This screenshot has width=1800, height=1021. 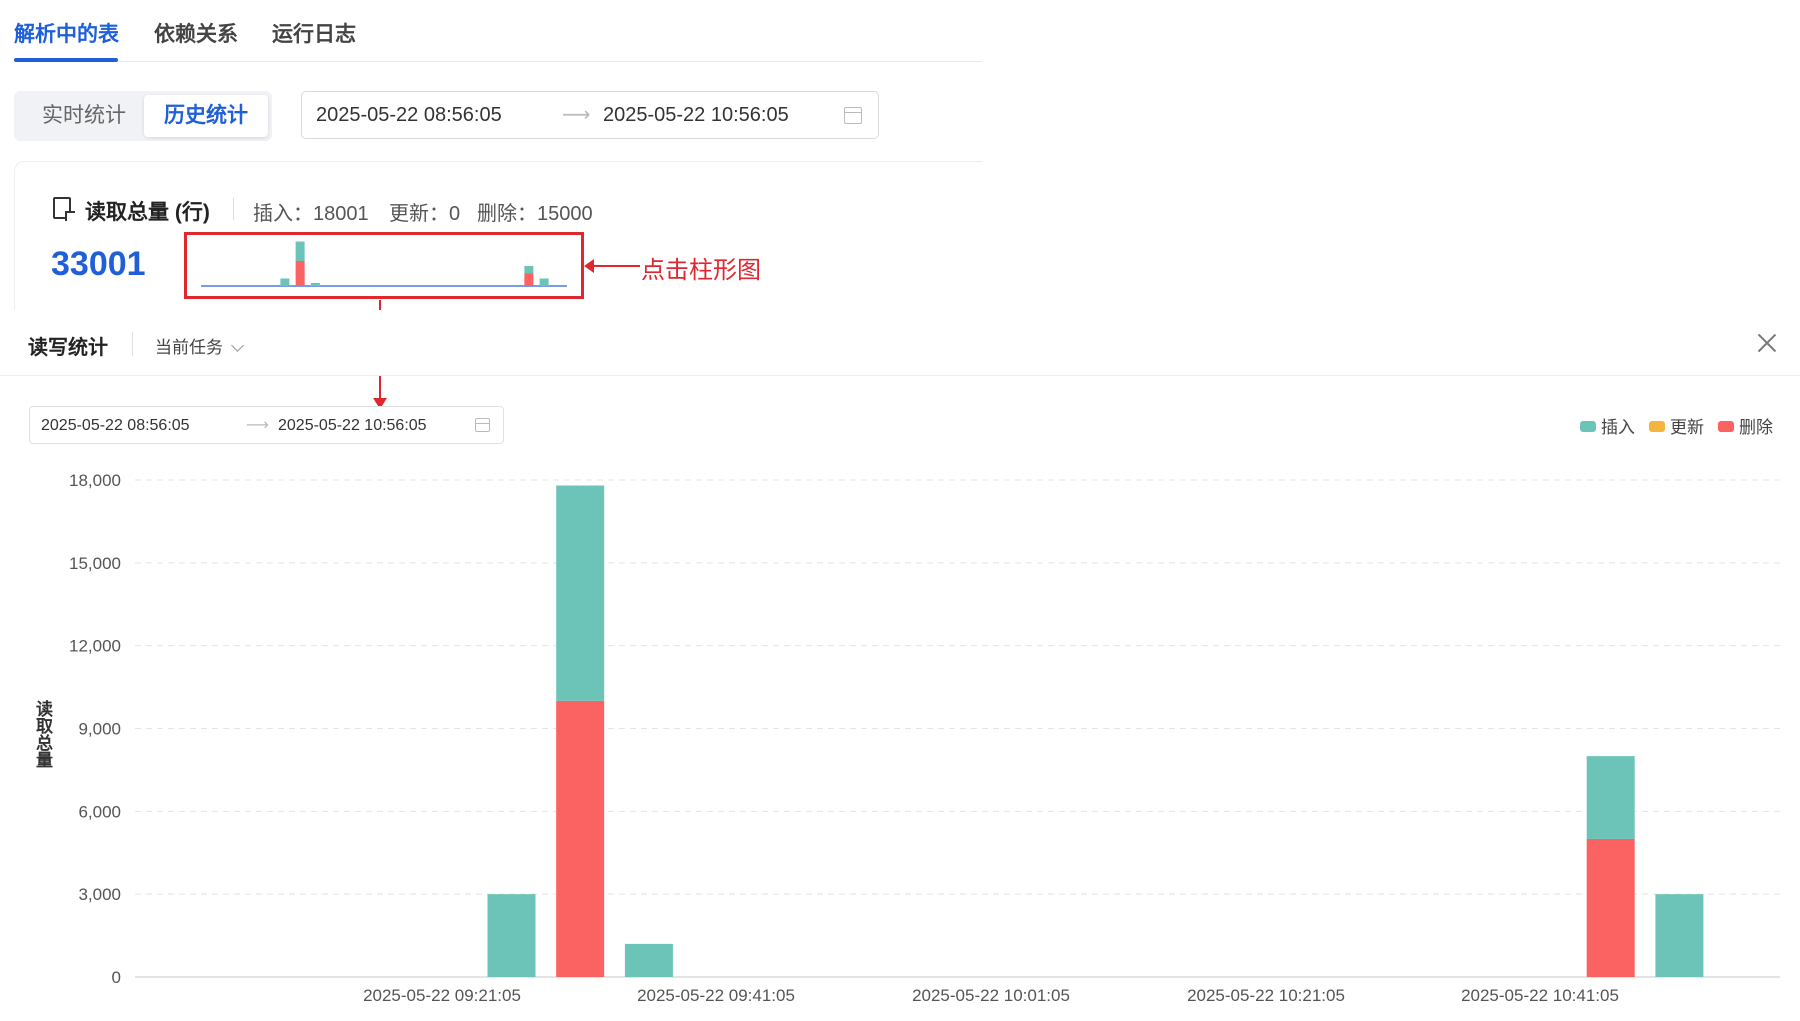 I want to click on mini-bar-chart, so click(x=384, y=265).